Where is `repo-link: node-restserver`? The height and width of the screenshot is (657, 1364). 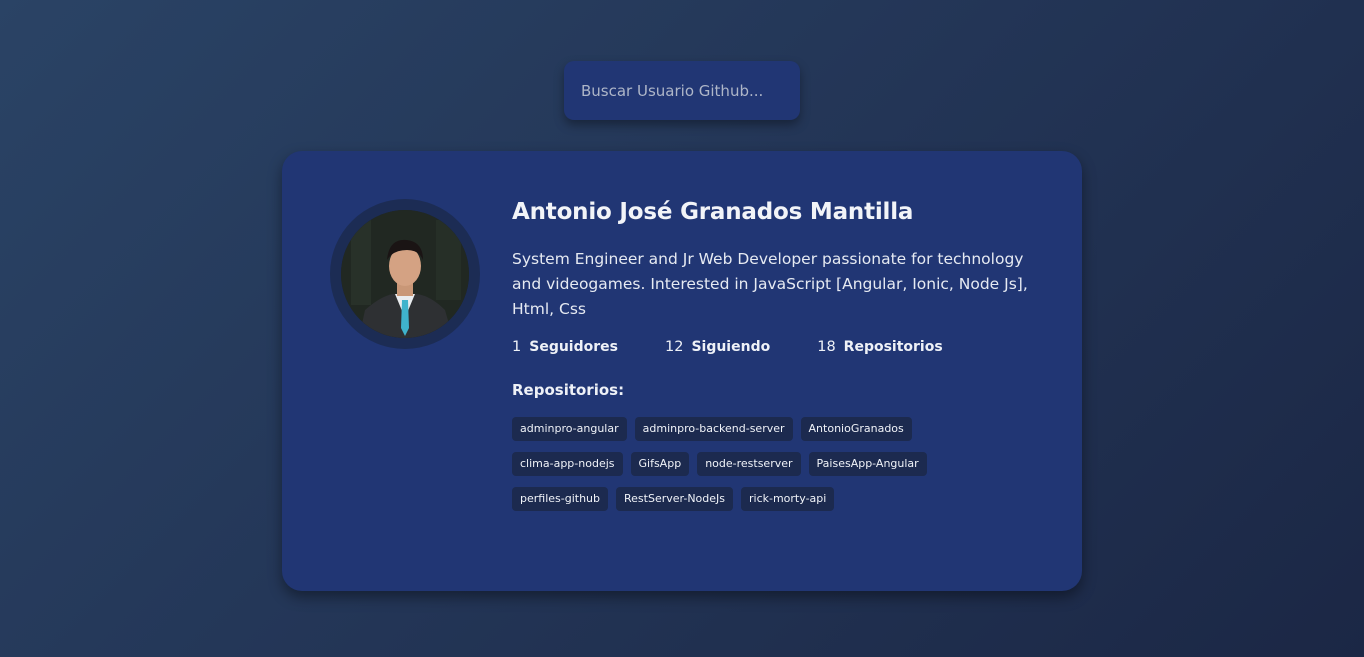
repo-link: node-restserver is located at coordinates (749, 463).